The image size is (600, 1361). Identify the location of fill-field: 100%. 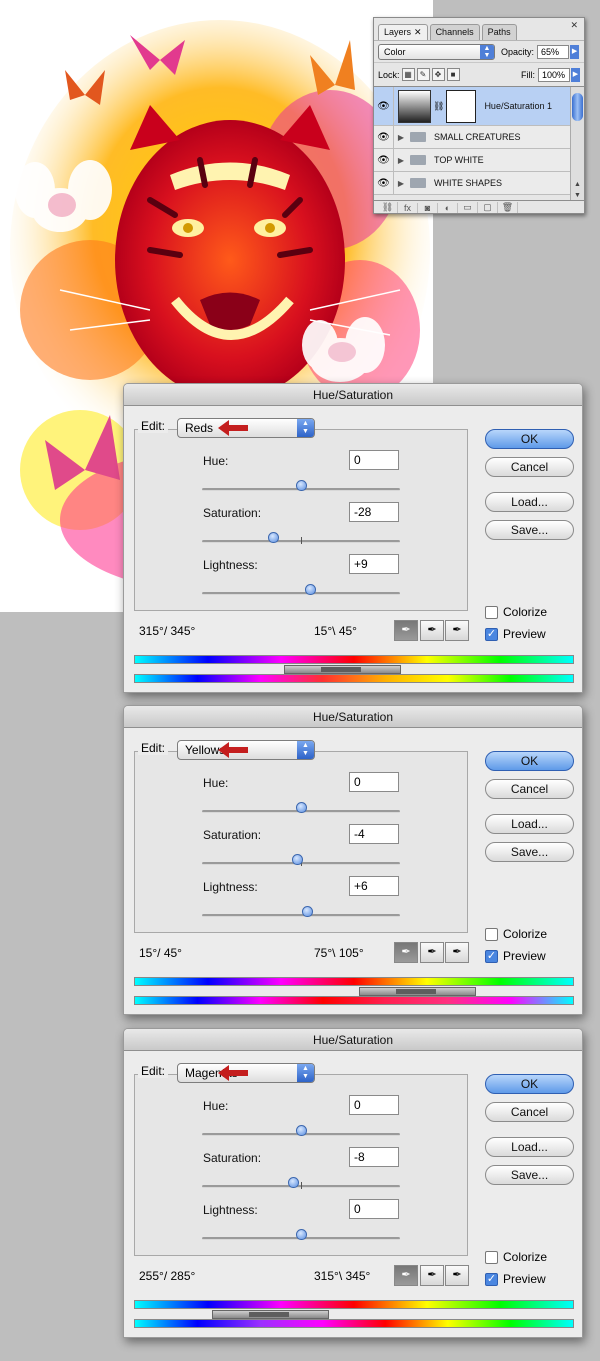
(554, 74).